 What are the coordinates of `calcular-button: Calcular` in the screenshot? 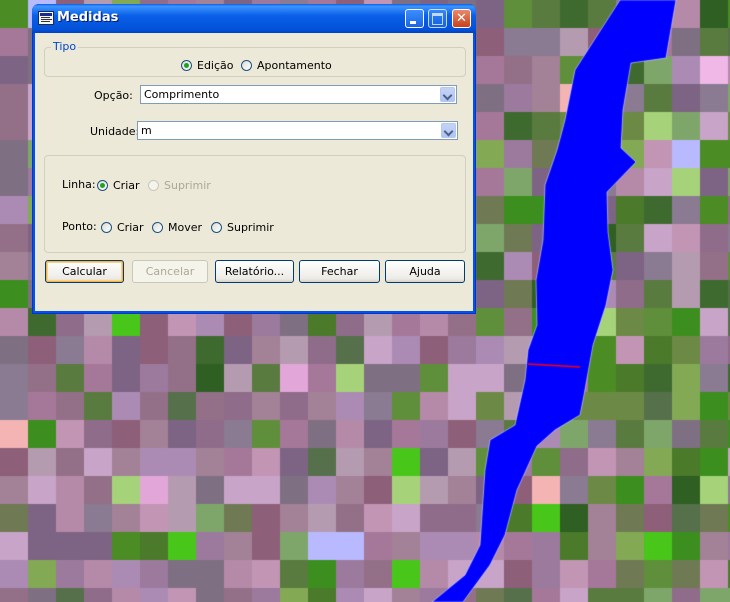 It's located at (84, 271).